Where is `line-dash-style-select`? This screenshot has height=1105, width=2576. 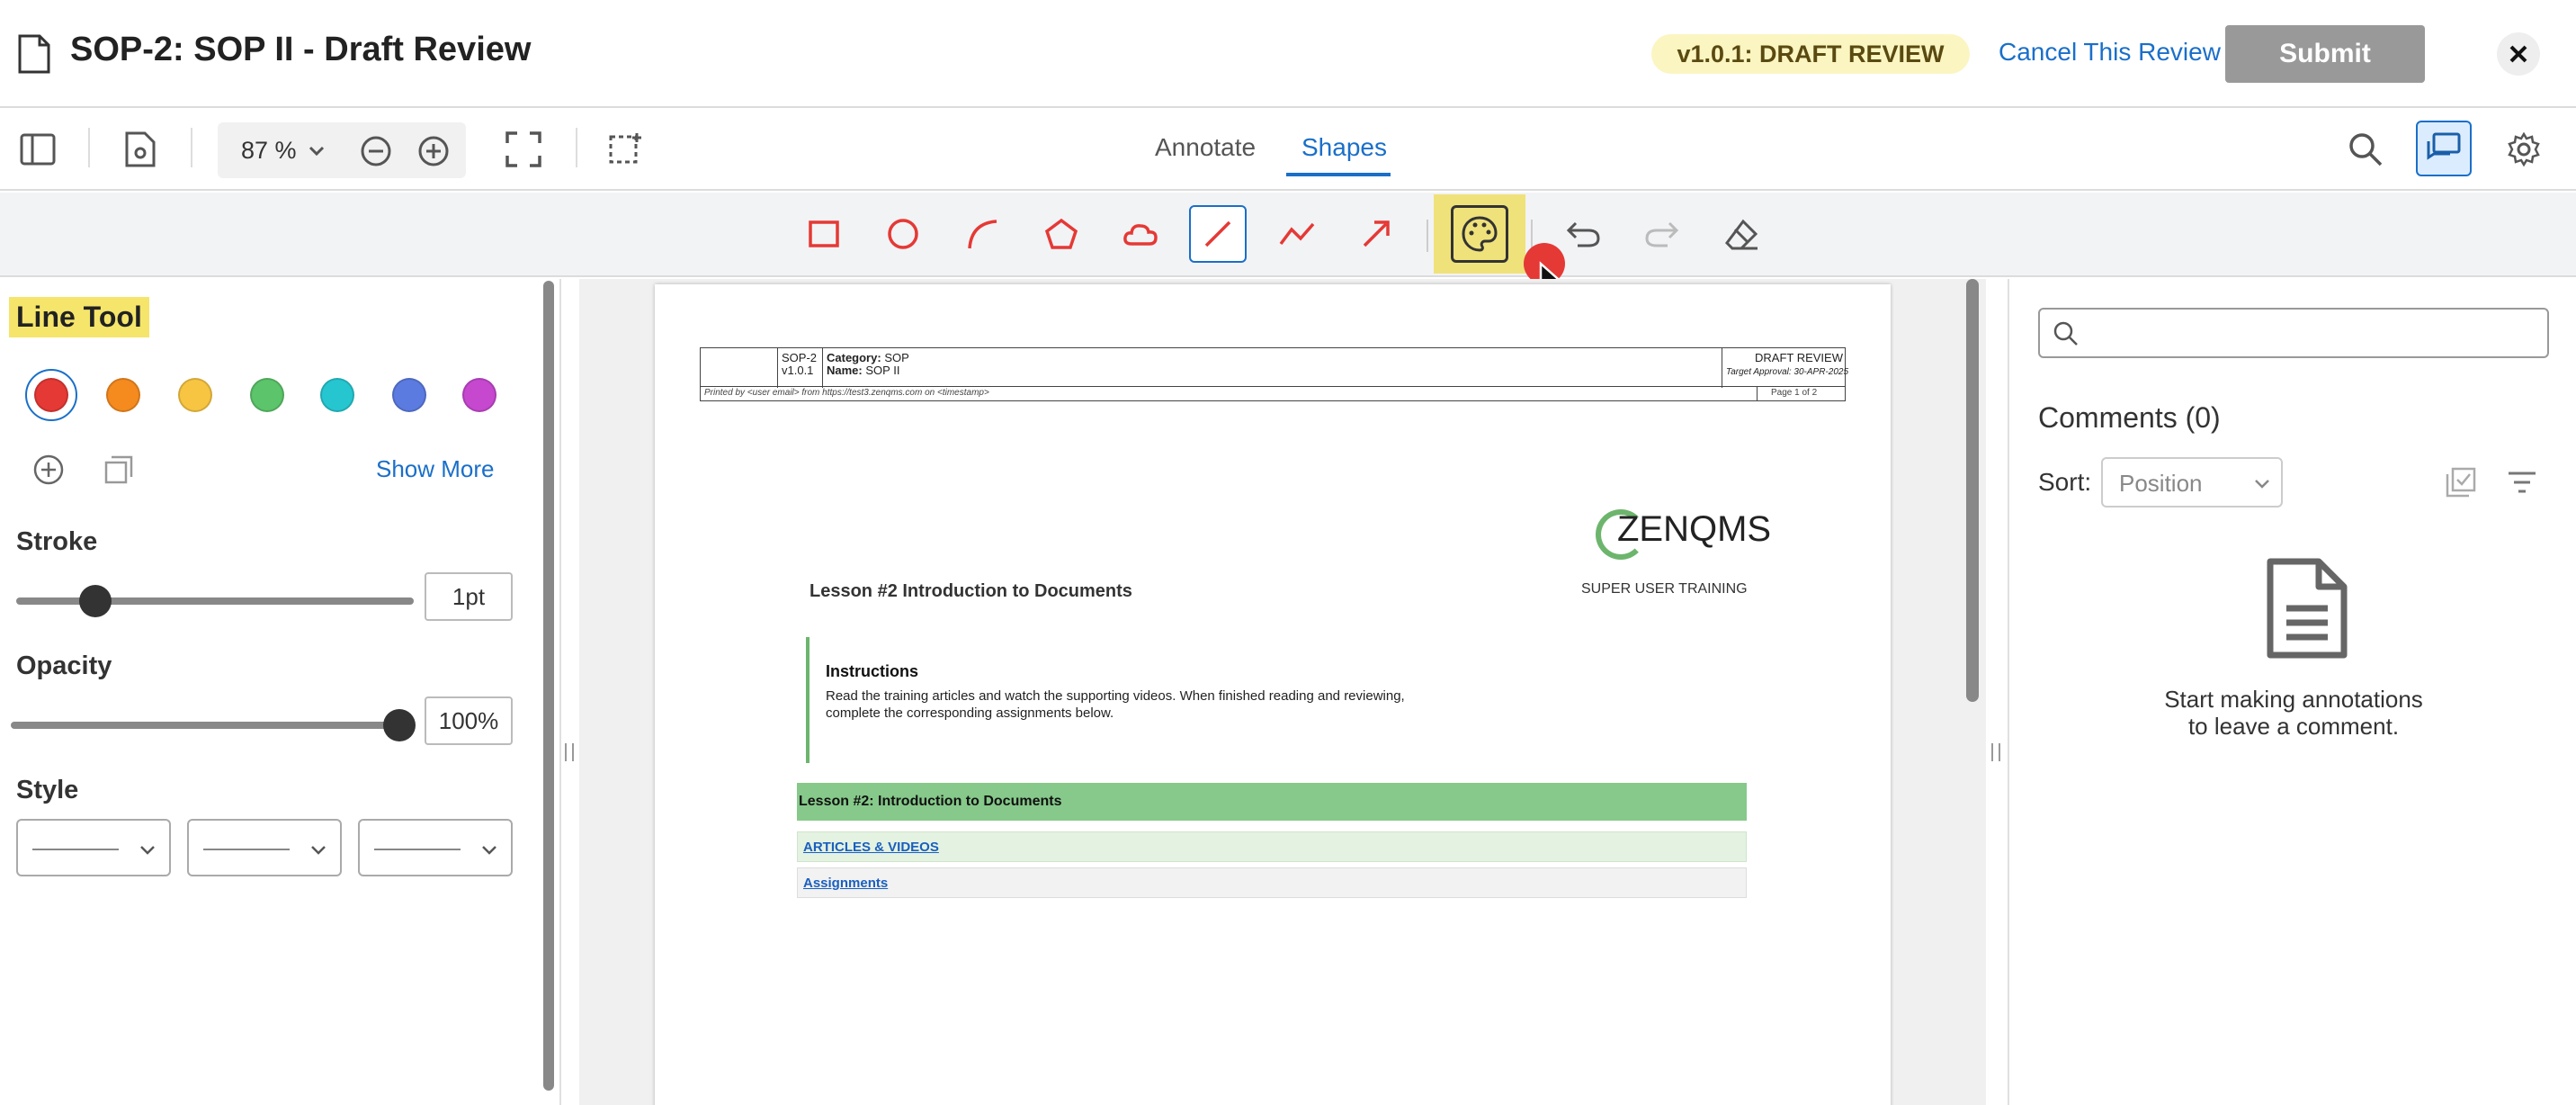
line-dash-style-select is located at coordinates (264, 847).